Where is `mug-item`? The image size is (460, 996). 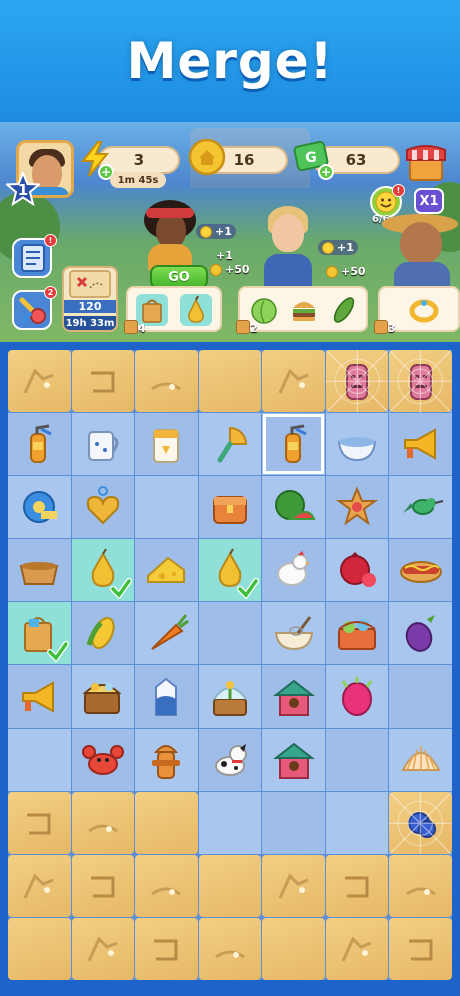 mug-item is located at coordinates (103, 444).